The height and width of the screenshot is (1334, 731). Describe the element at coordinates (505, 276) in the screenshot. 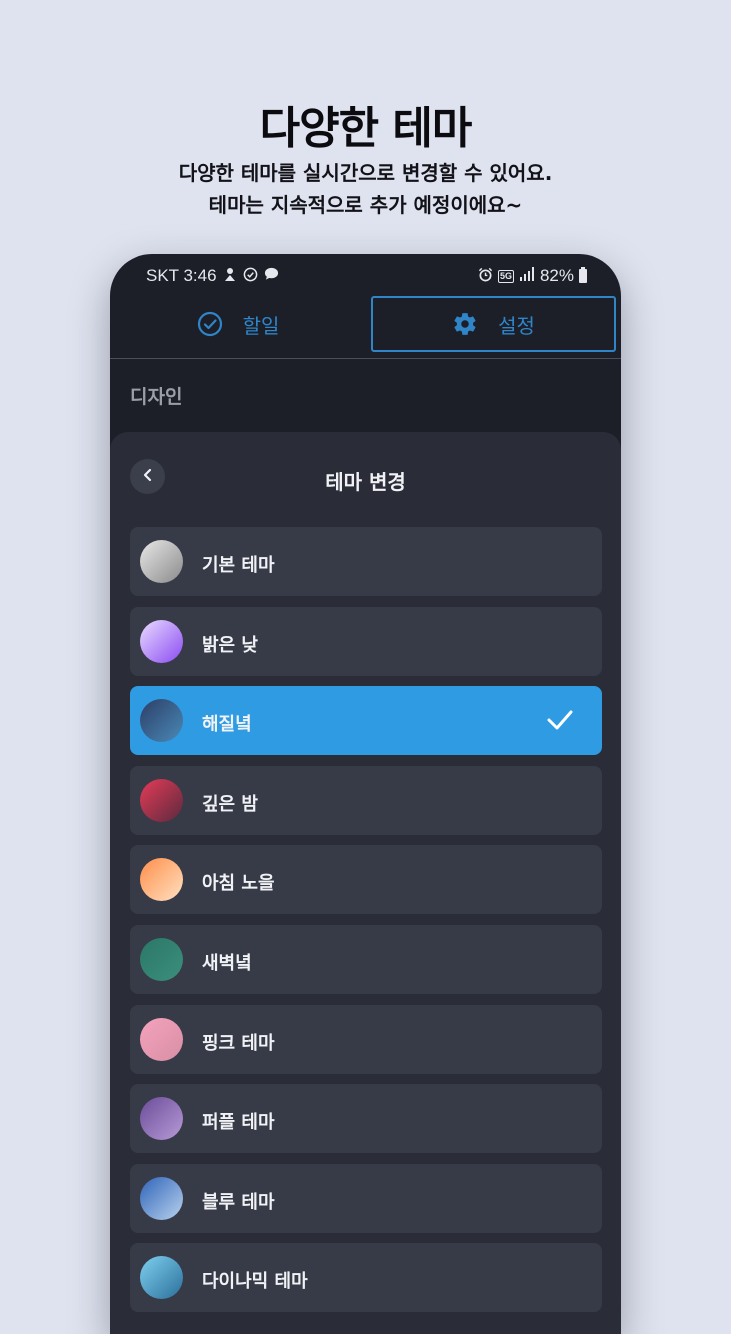

I see `network-badge: 5G` at that location.